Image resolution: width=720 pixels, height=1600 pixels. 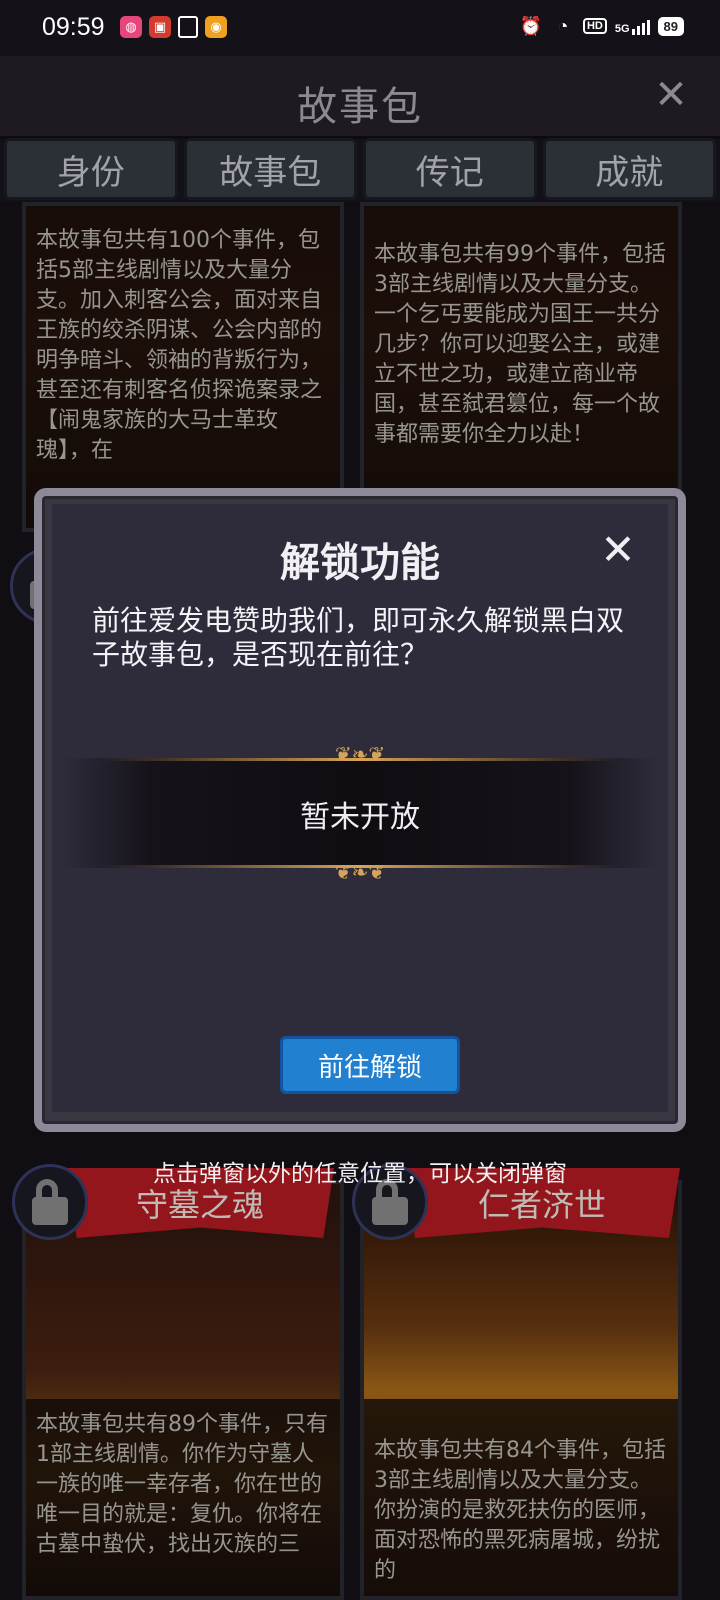 What do you see at coordinates (594, 26) in the screenshot?
I see `hd-icon: HD` at bounding box center [594, 26].